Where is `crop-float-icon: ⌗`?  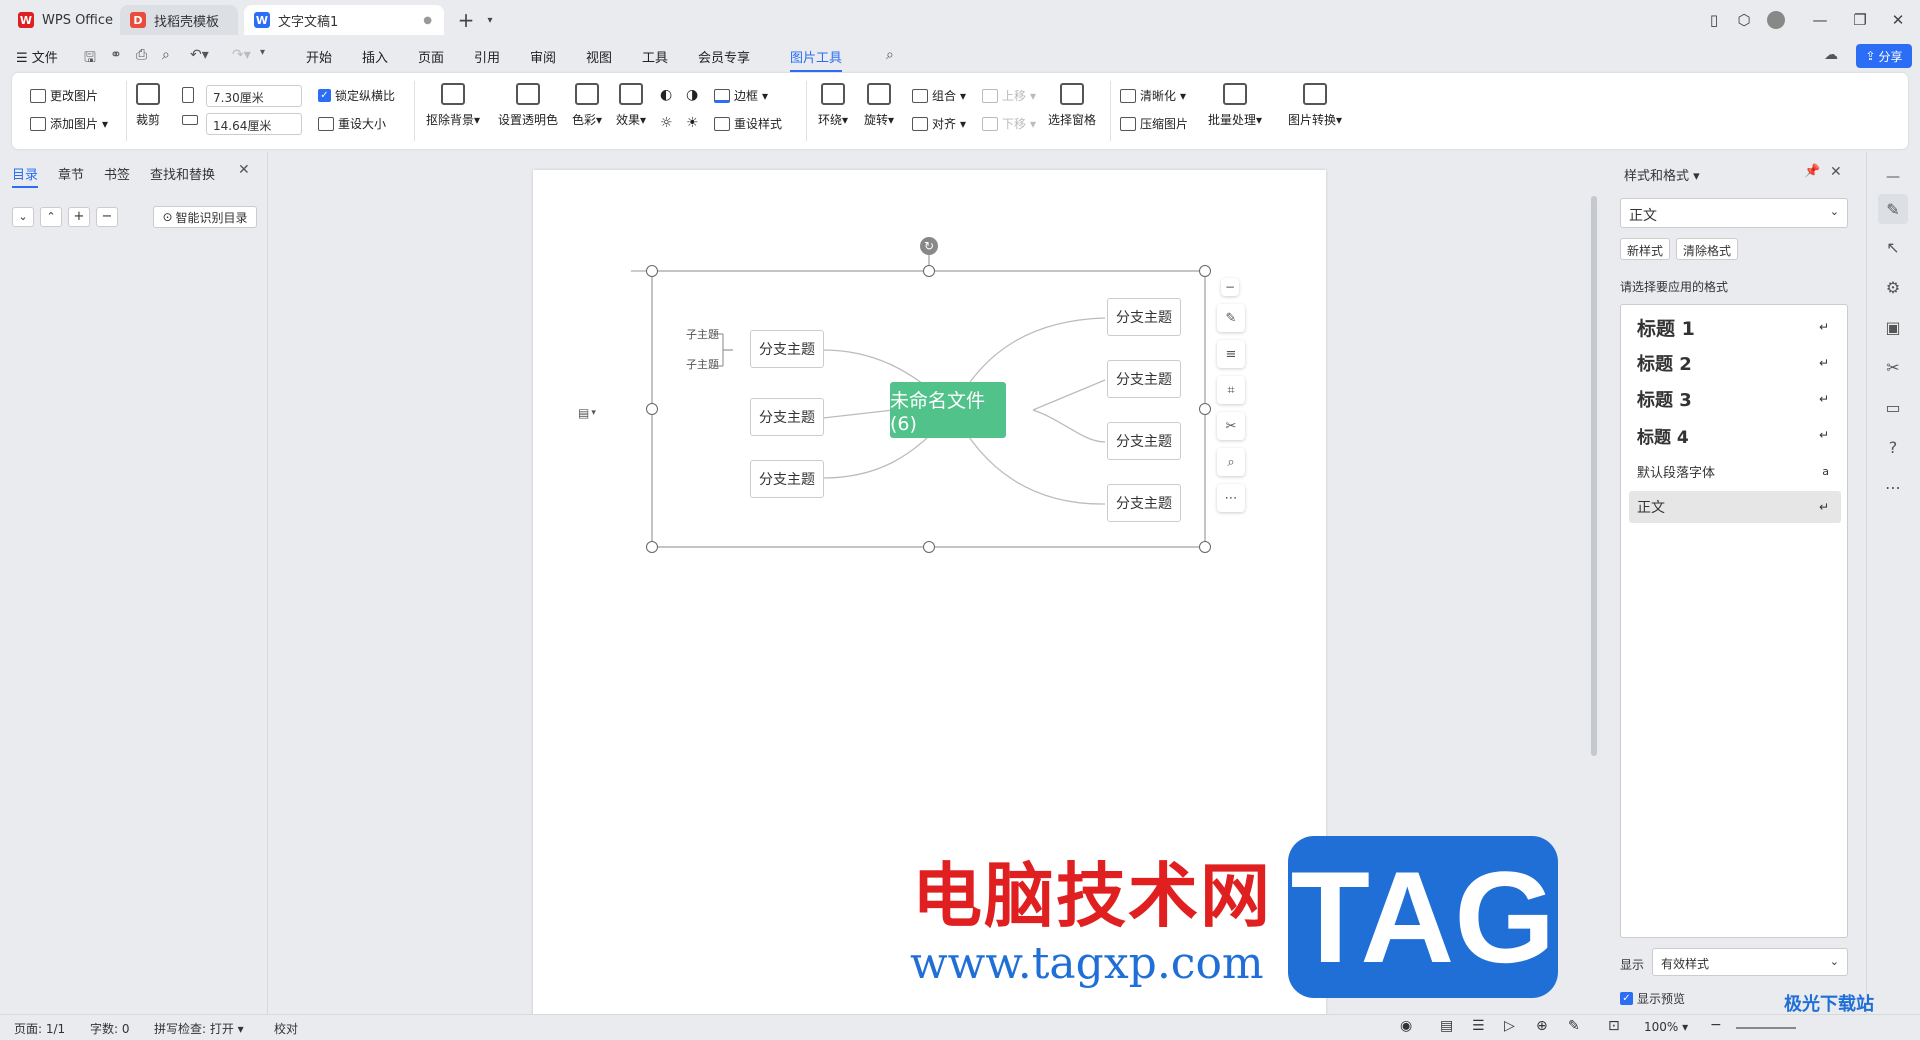
crop-float-icon: ⌗ is located at coordinates (1231, 390).